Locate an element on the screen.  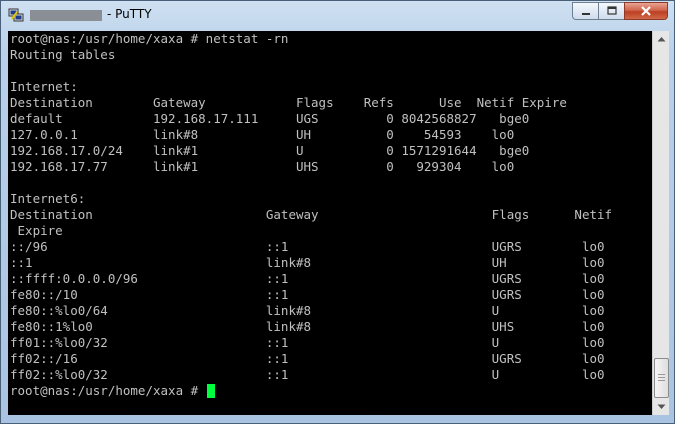
scroll-up-button is located at coordinates (661, 39).